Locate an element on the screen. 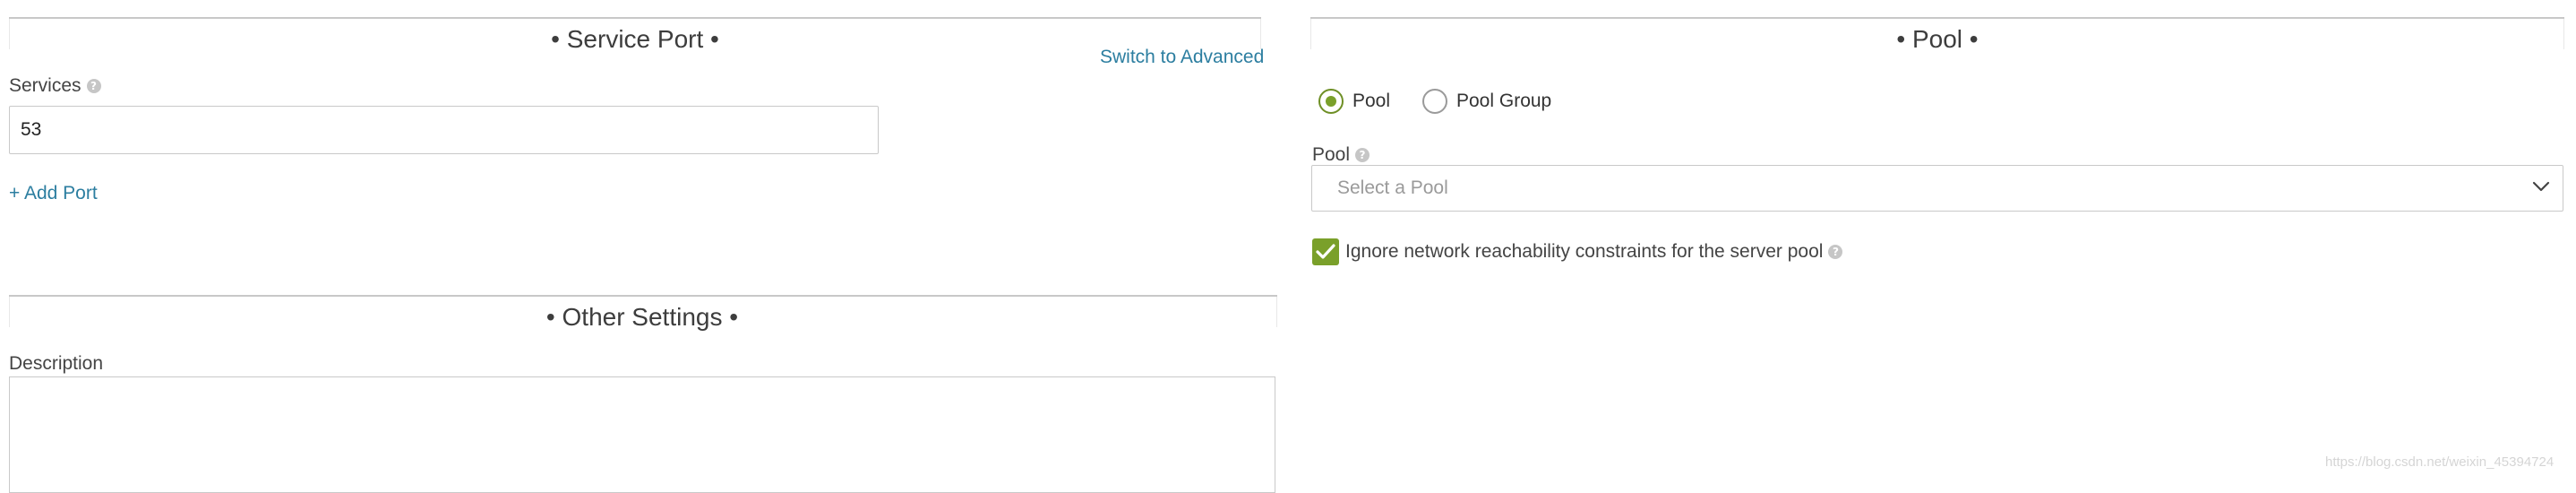 This screenshot has height=493, width=2576. switch-to-advanced-link: Switch to Advanced is located at coordinates (1182, 57).